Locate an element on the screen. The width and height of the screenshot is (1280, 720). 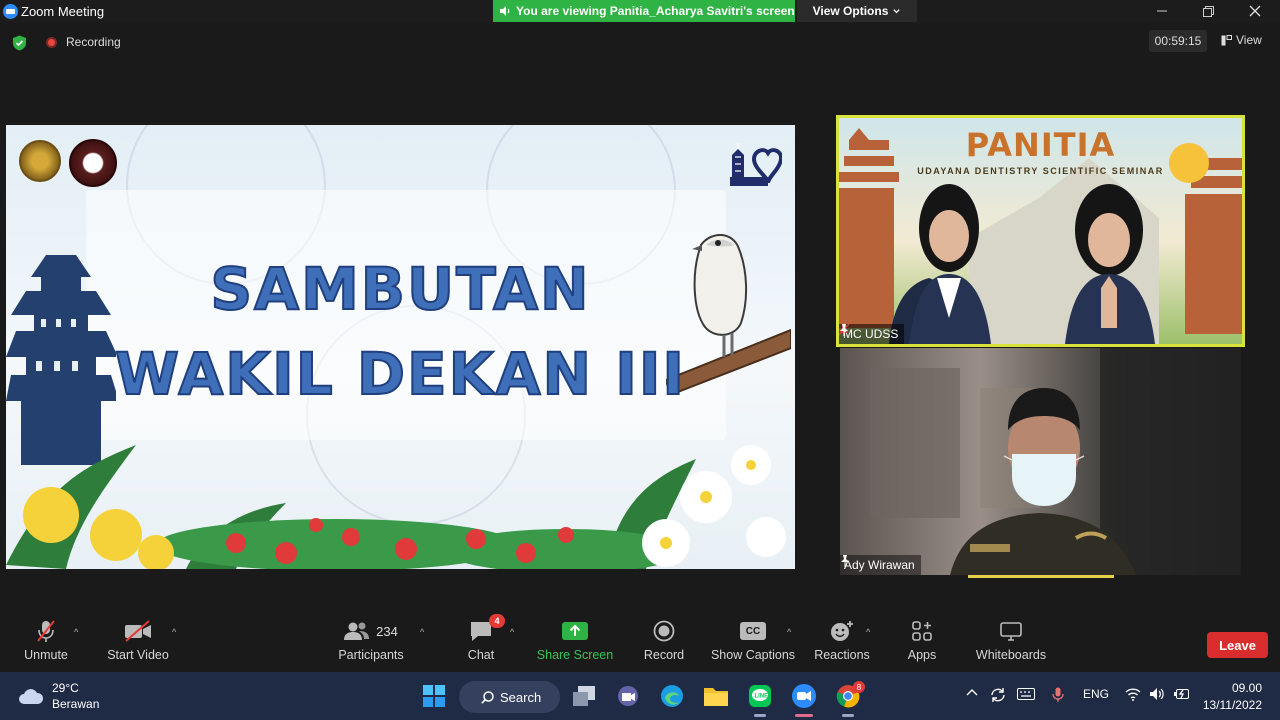
taskbar-app-edge is located at coordinates (672, 696).